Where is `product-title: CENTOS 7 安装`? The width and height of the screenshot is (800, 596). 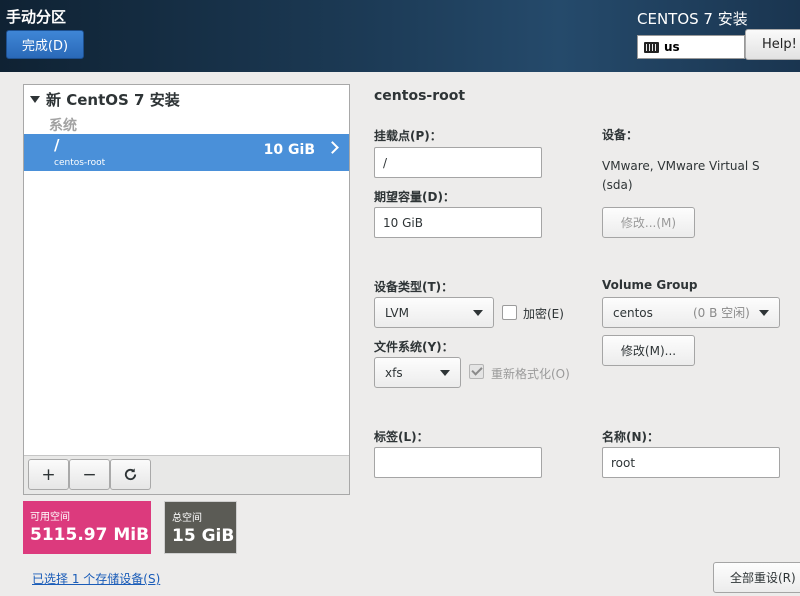
product-title: CENTOS 7 安装 is located at coordinates (692, 19).